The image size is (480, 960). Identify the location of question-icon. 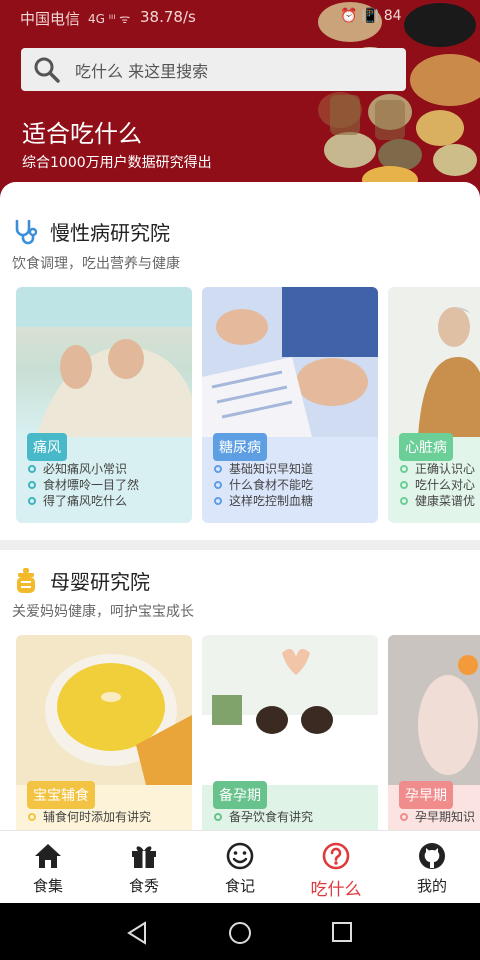
(336, 856).